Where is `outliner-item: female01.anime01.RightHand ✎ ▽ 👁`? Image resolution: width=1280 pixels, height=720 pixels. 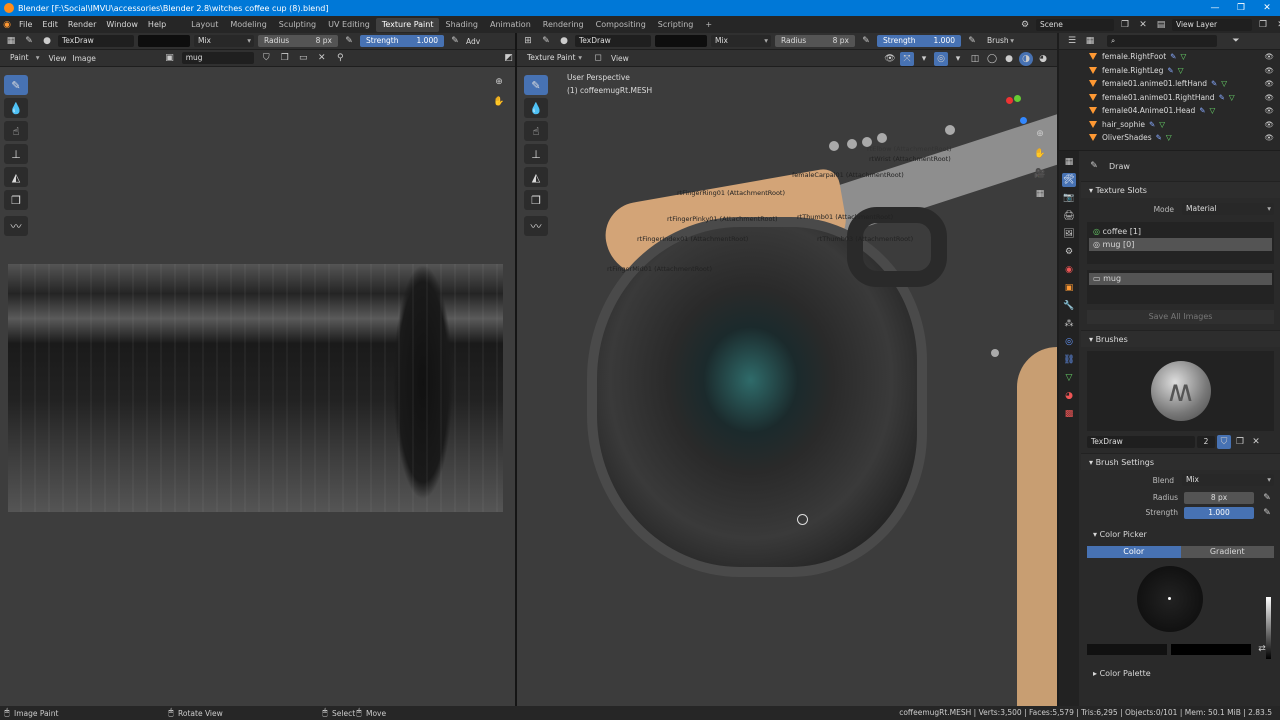
outliner-item: female01.anime01.RightHand ✎ ▽ 👁 is located at coordinates (1169, 98).